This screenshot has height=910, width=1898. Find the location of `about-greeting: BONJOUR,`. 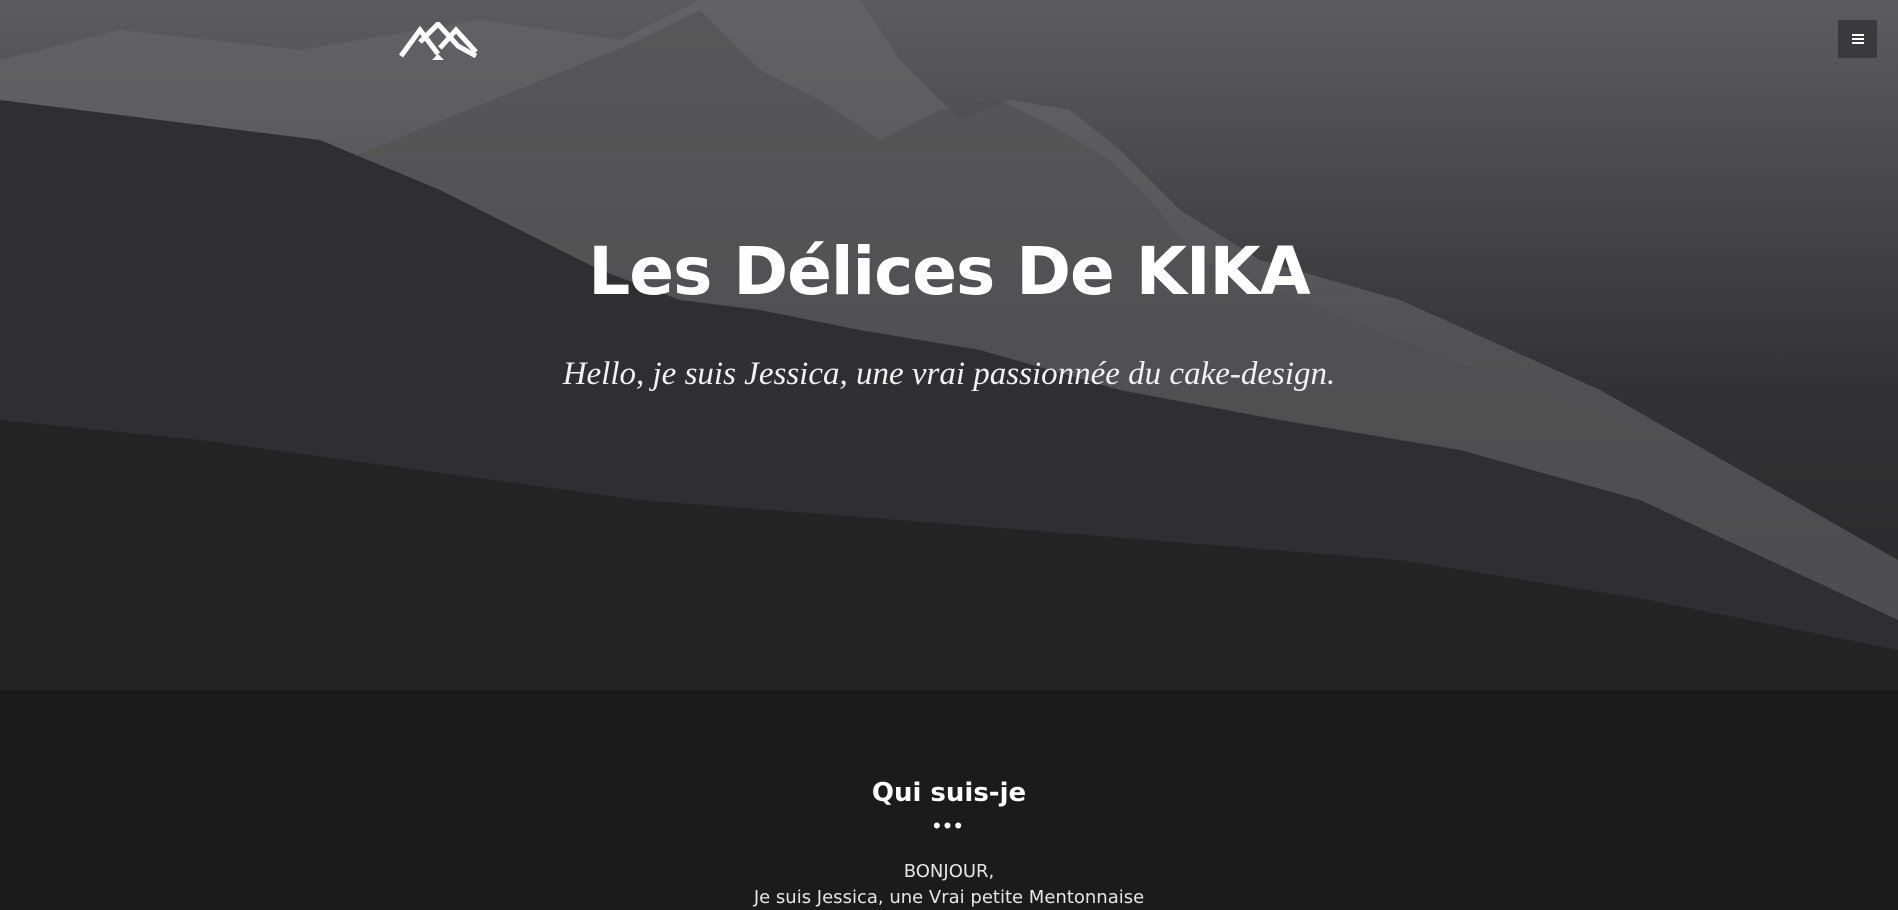

about-greeting: BONJOUR, is located at coordinates (949, 871).